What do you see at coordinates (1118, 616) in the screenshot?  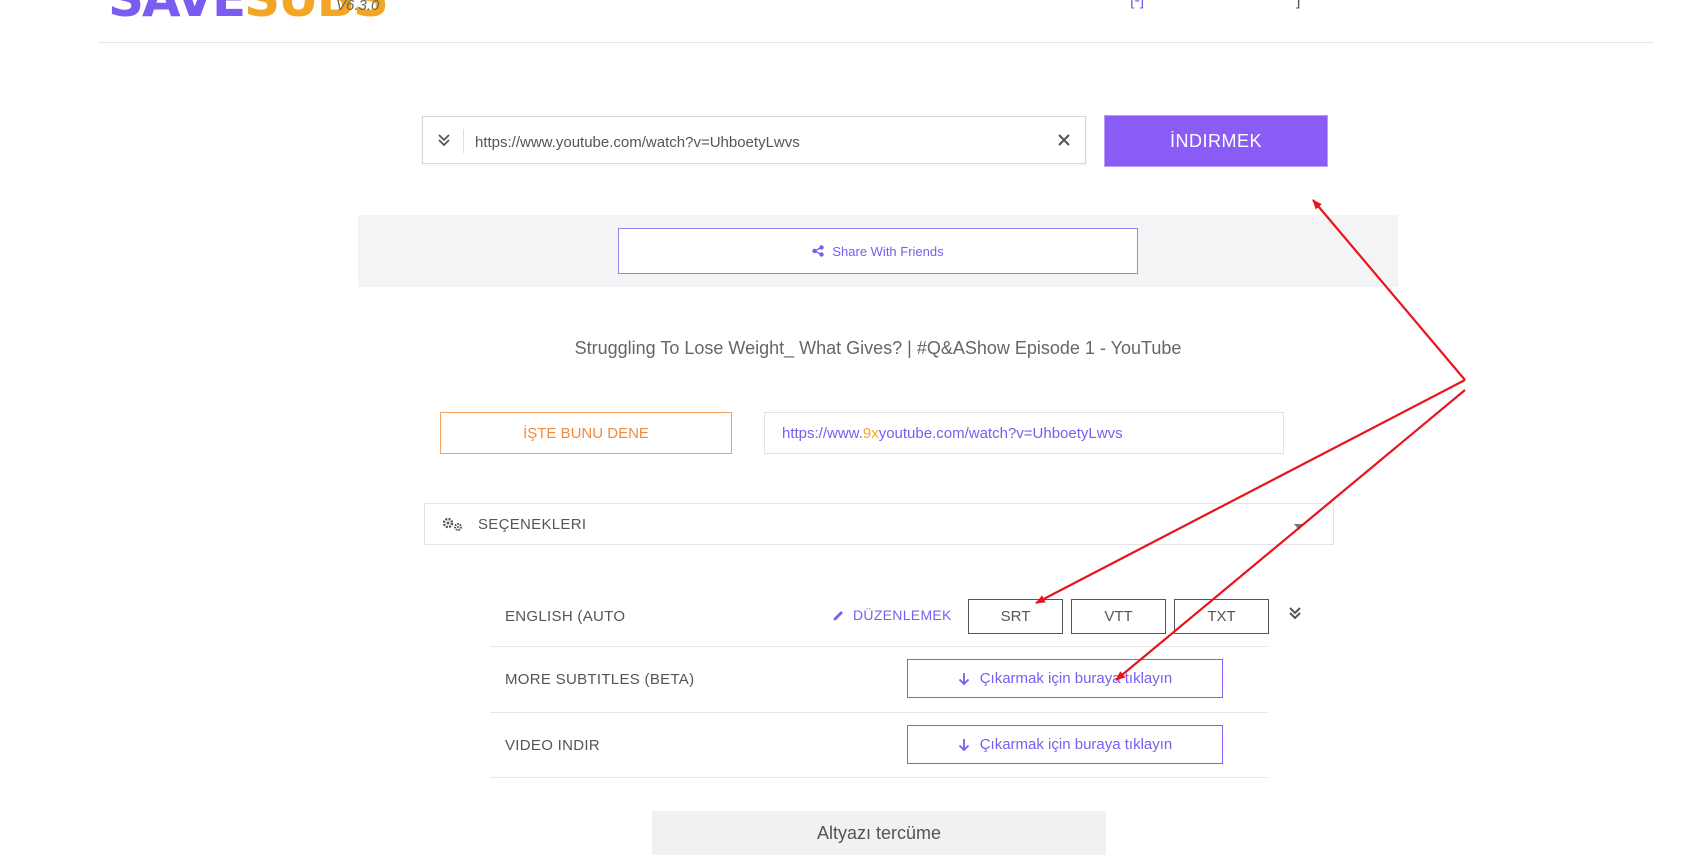 I see `vtt-download-button: VTT` at bounding box center [1118, 616].